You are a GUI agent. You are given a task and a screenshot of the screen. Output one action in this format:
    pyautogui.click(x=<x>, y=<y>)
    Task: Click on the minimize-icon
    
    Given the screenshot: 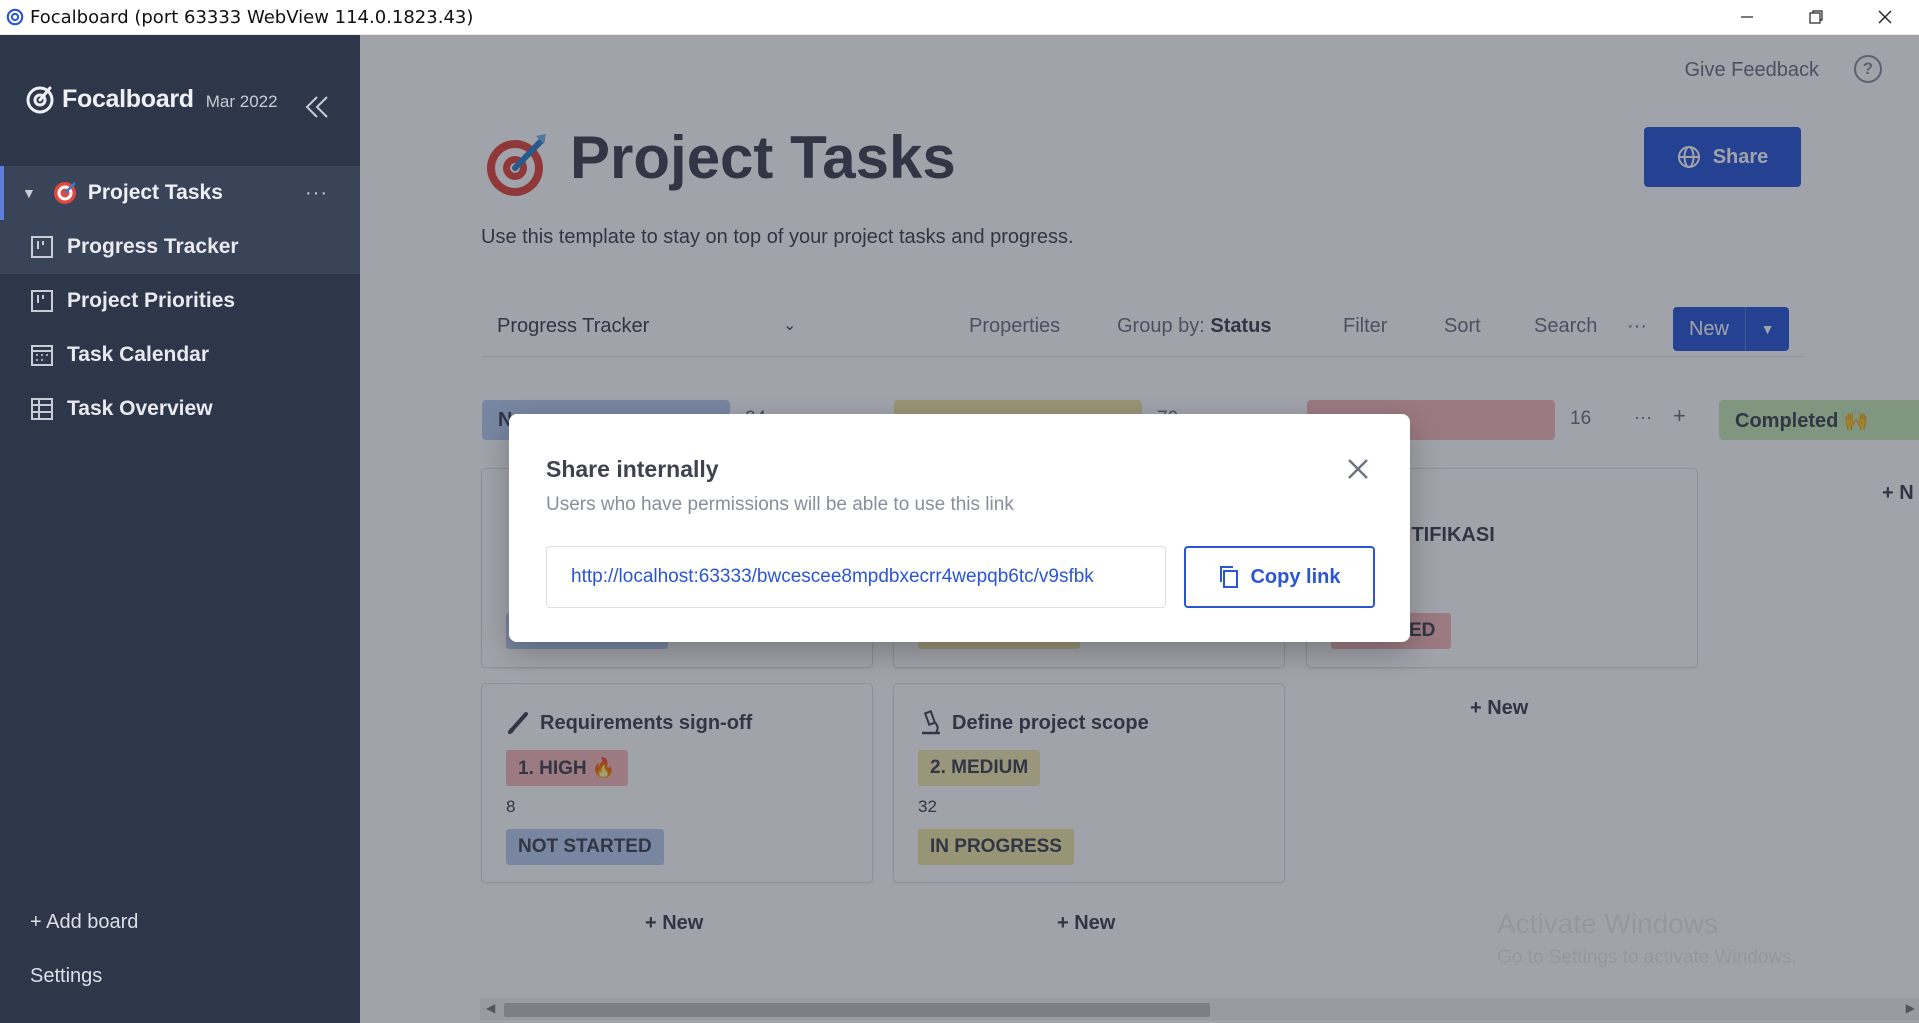 What is the action you would take?
    pyautogui.click(x=1746, y=17)
    